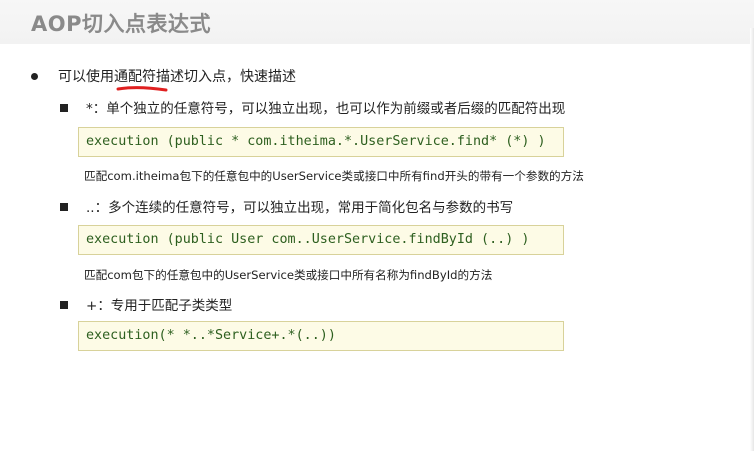  Describe the element at coordinates (165, 306) in the screenshot. I see `item-text: ：专用于匹配子类类型` at that location.